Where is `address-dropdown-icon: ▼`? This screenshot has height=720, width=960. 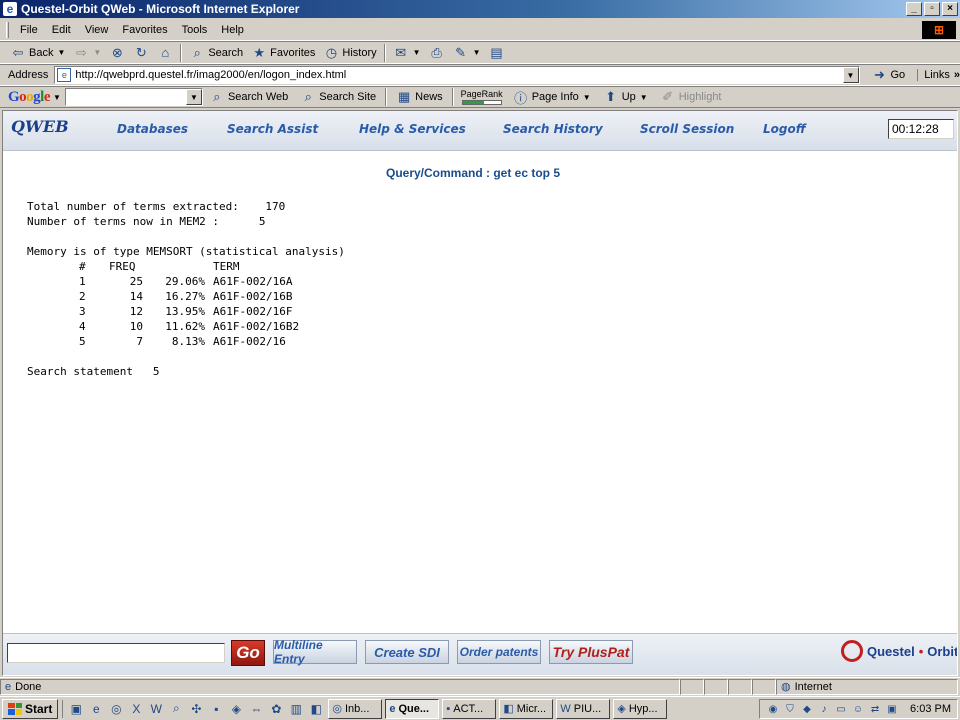 address-dropdown-icon: ▼ is located at coordinates (850, 75).